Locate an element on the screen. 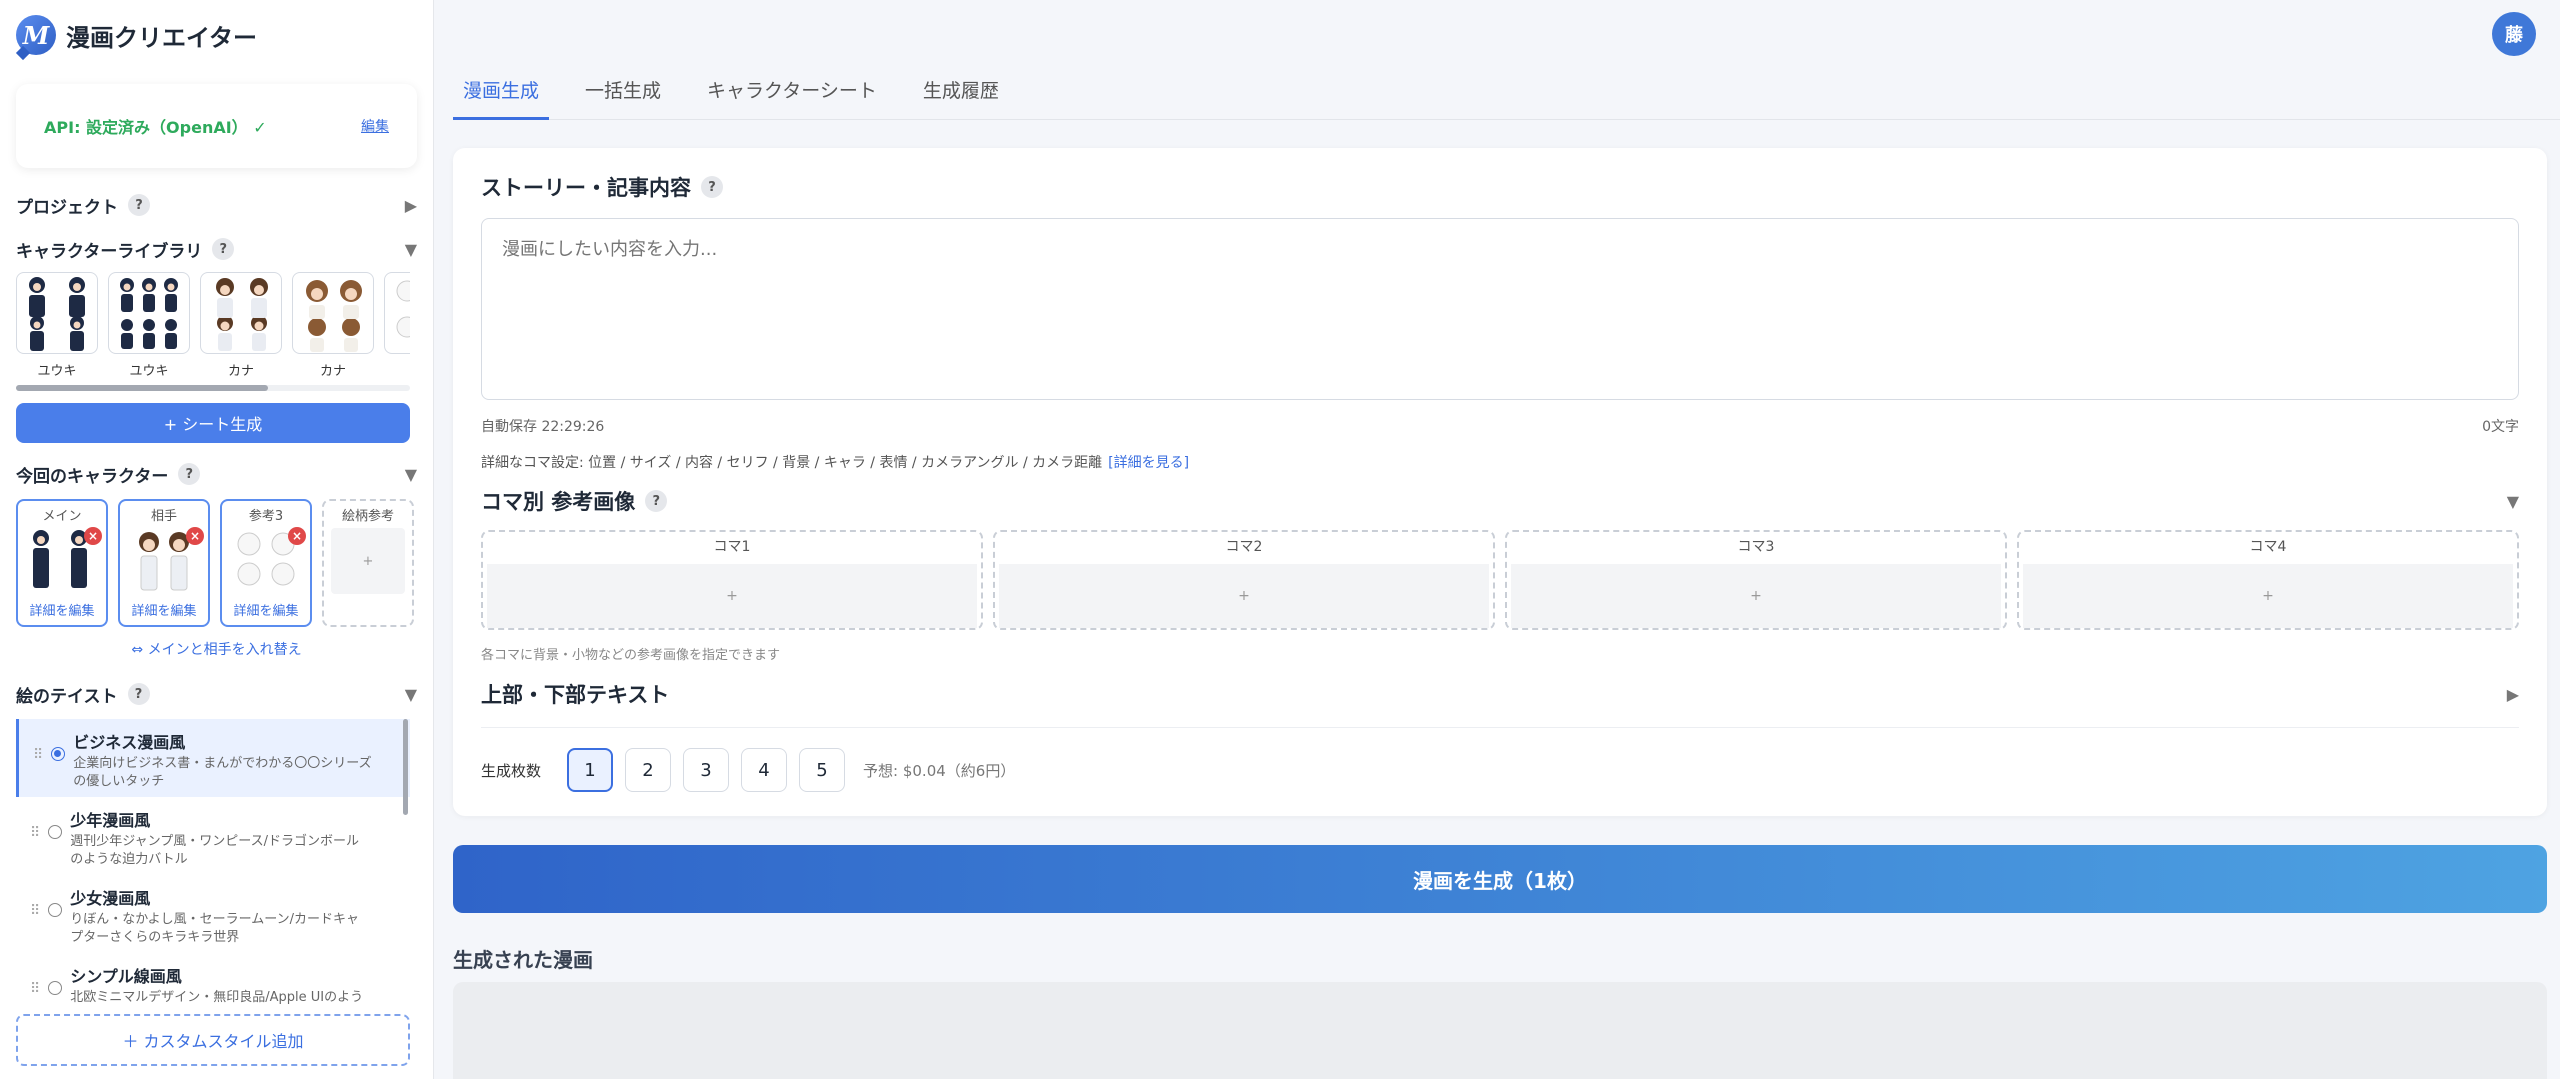  koma-label: コマ4 is located at coordinates (2268, 547).